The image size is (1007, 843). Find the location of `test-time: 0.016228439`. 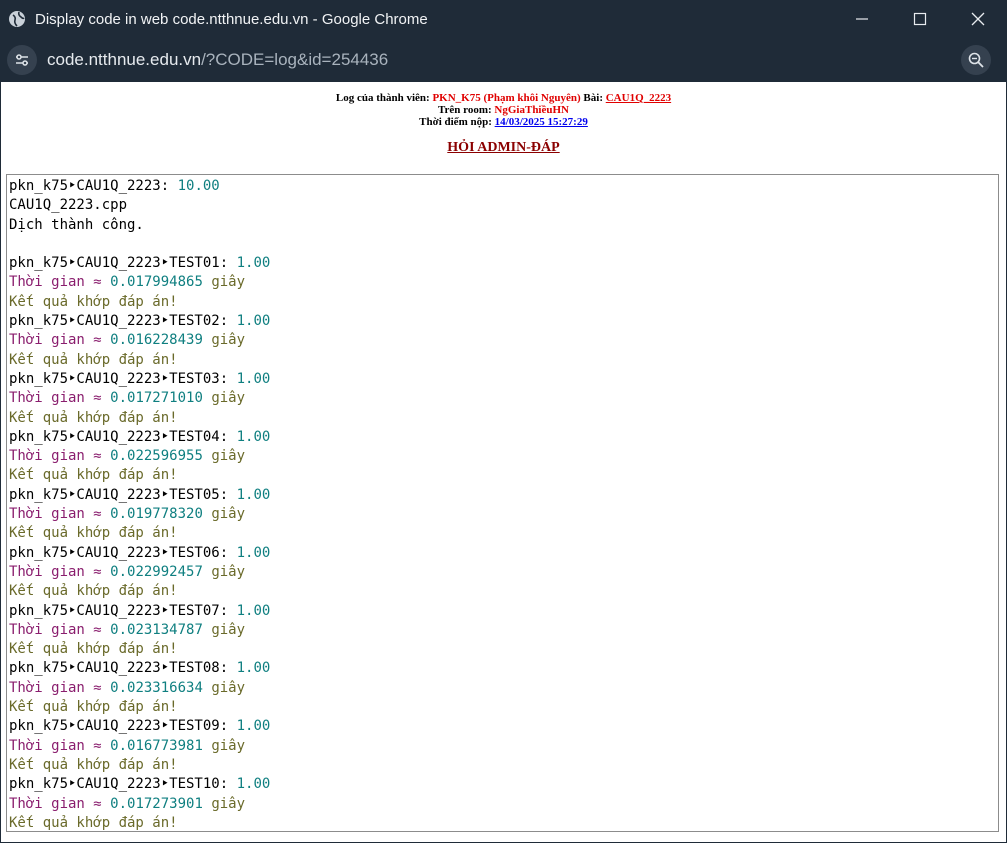

test-time: 0.016228439 is located at coordinates (156, 340).